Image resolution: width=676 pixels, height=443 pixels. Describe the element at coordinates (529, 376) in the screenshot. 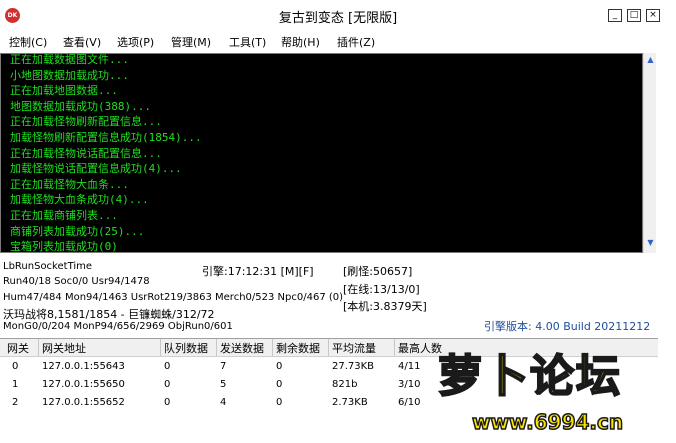

I see `watermark-title: 萝卜论坛` at that location.